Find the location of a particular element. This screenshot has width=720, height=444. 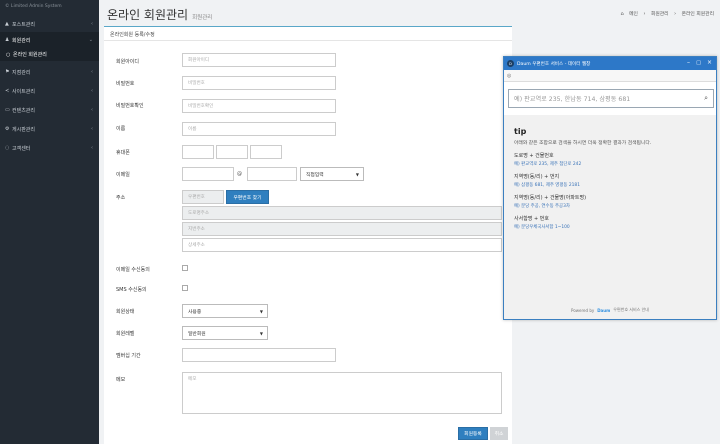

page-title: 온라인 회원관리 회원관리 is located at coordinates (159, 14).